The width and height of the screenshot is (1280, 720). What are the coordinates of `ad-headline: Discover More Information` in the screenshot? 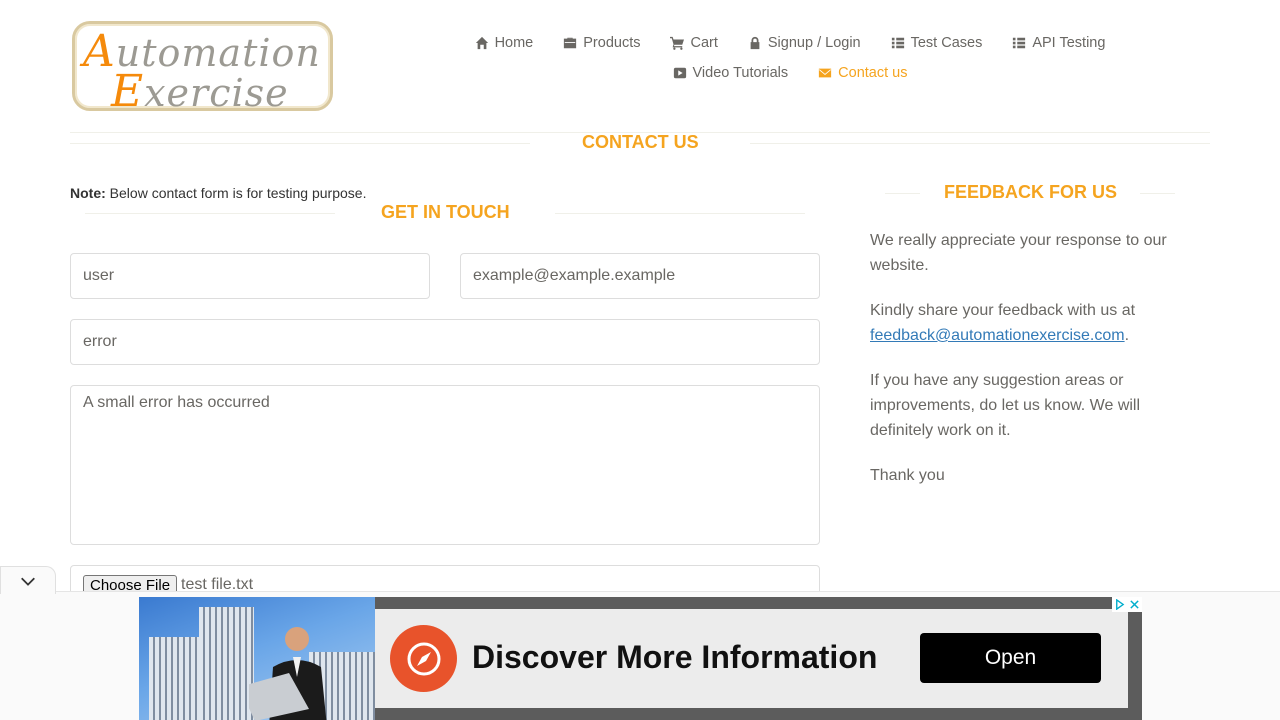 It's located at (675, 657).